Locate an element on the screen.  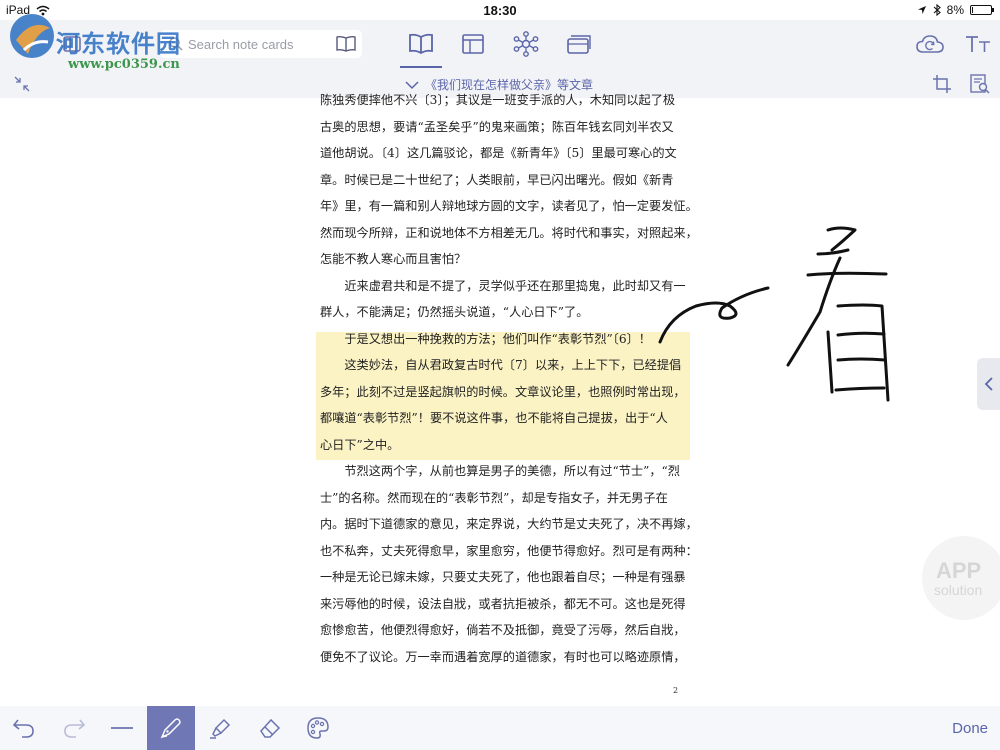
line-tool-button is located at coordinates (122, 728).